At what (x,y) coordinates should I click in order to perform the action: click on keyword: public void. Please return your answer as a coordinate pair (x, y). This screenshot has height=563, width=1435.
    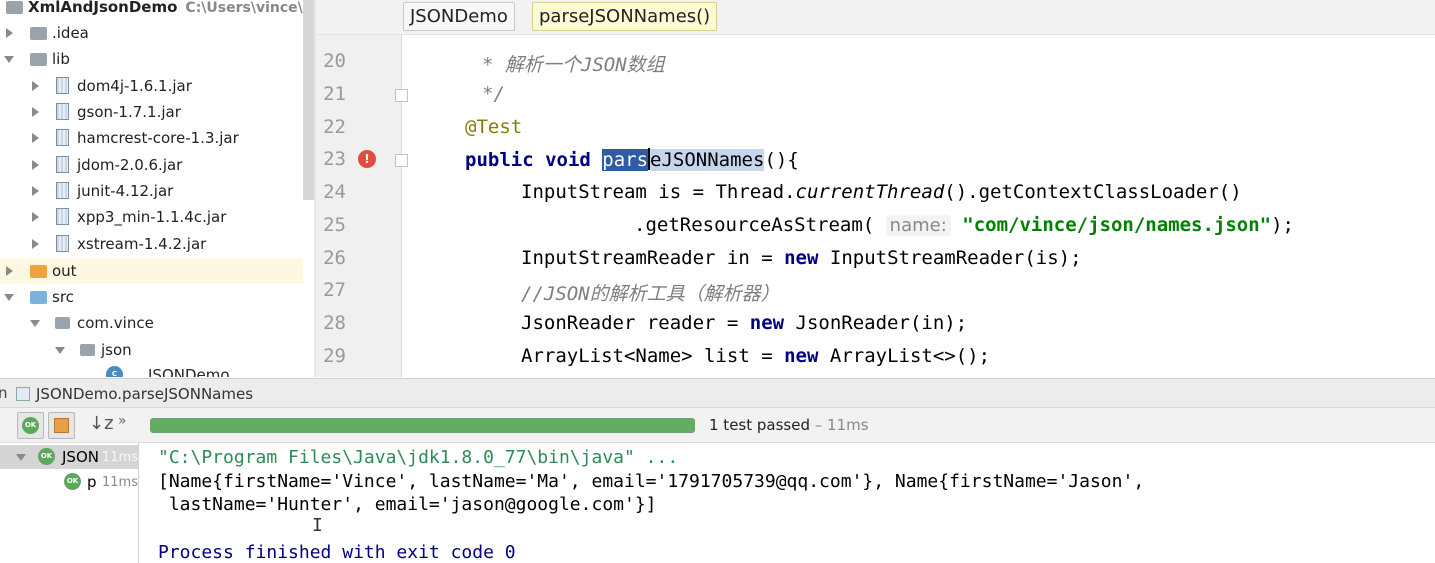
    Looking at the image, I should click on (534, 160).